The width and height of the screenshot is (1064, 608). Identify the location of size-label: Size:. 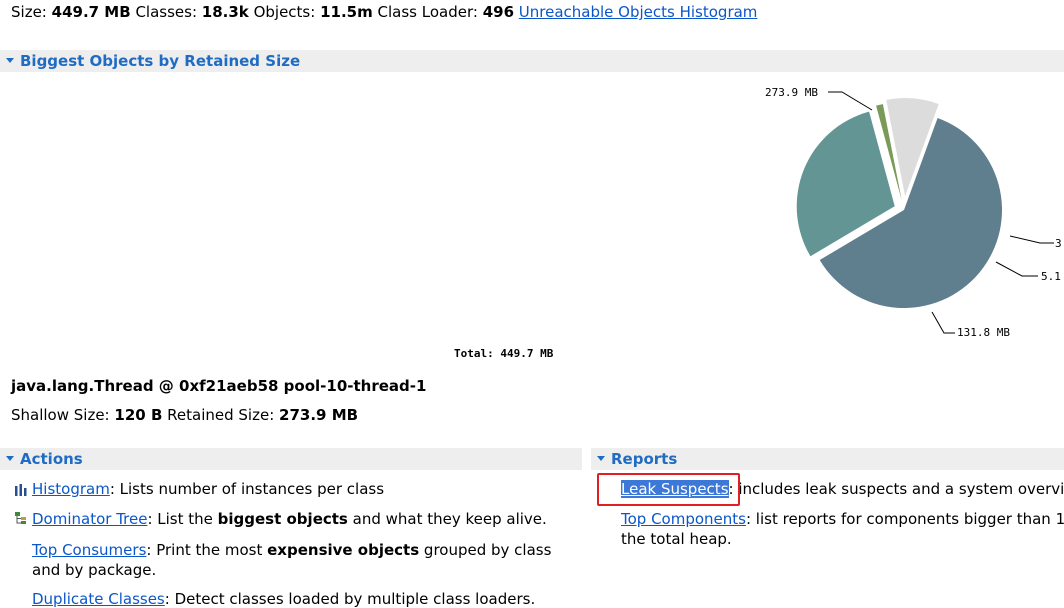
(29, 12).